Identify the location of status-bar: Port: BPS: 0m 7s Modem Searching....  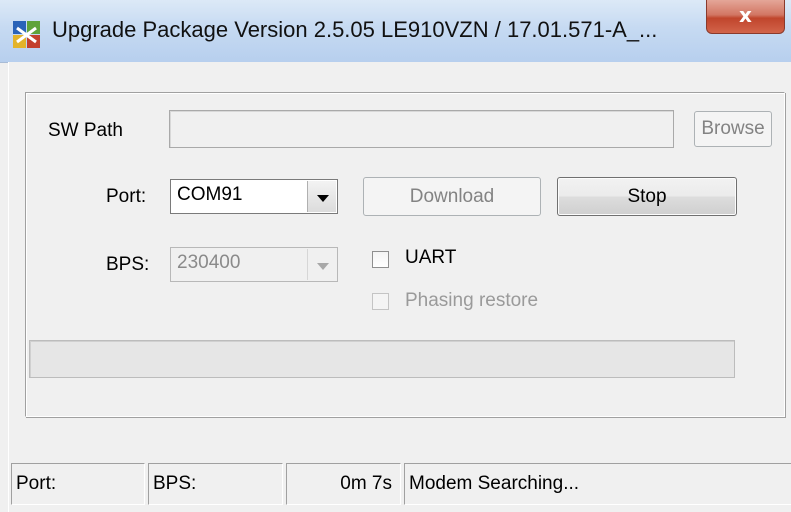
(400, 487).